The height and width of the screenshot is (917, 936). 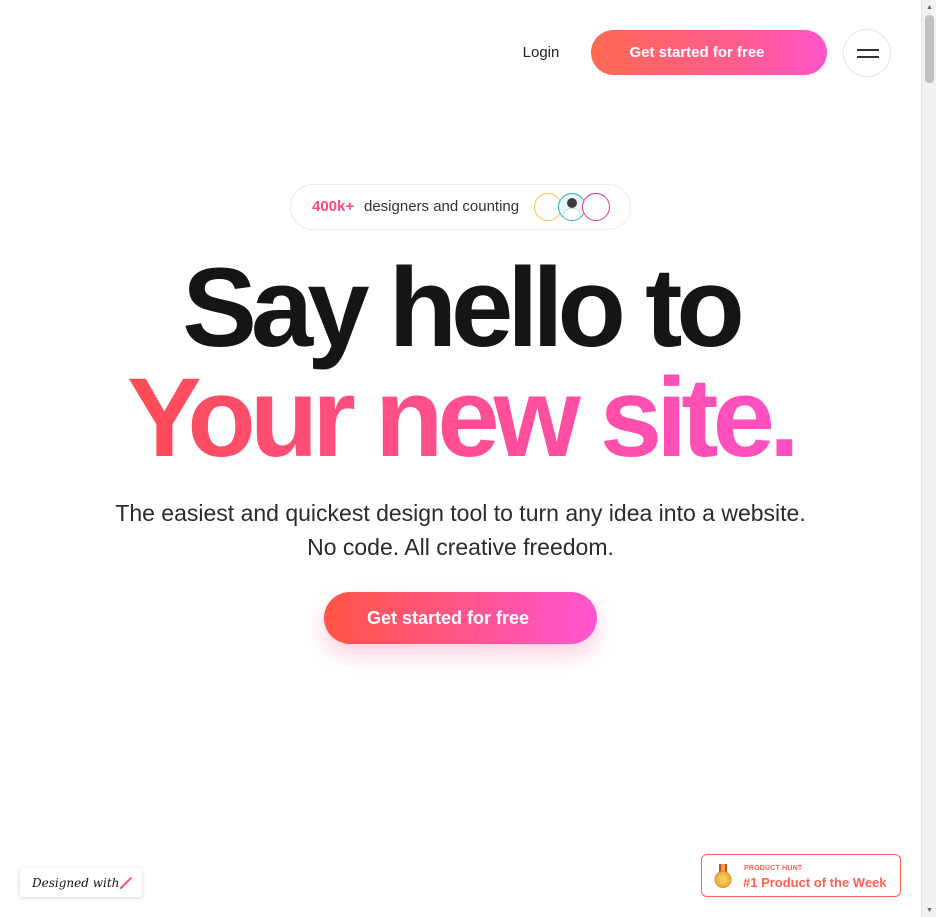 I want to click on hamburger-menu-icon, so click(x=868, y=50).